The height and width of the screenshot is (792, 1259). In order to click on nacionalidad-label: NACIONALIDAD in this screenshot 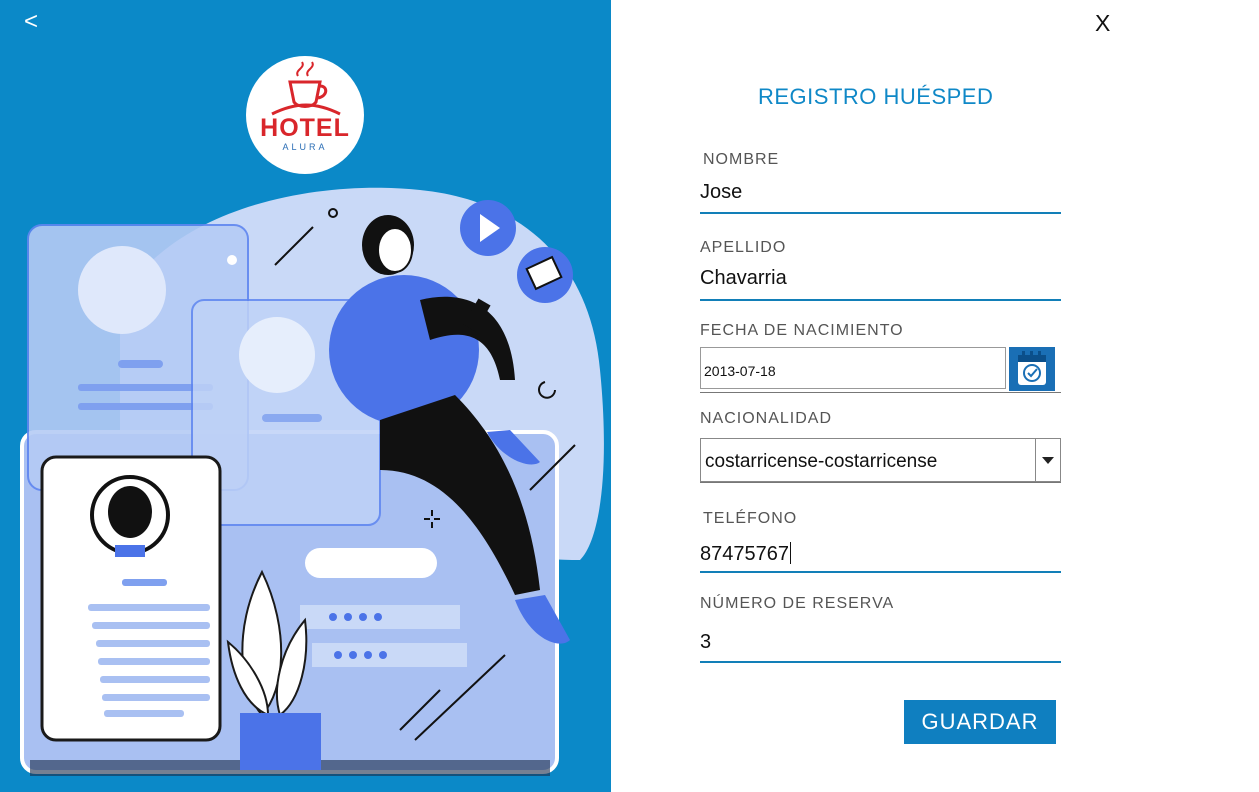, I will do `click(766, 418)`.